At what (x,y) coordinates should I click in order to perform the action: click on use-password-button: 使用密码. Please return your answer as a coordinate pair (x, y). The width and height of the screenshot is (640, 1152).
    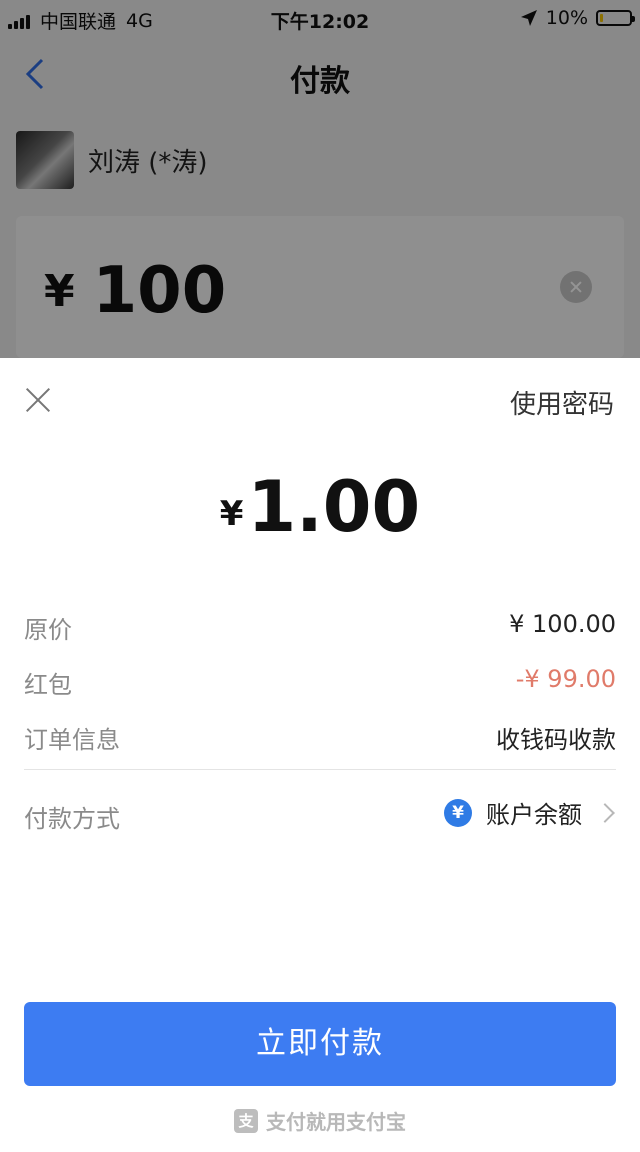
    Looking at the image, I should click on (562, 402).